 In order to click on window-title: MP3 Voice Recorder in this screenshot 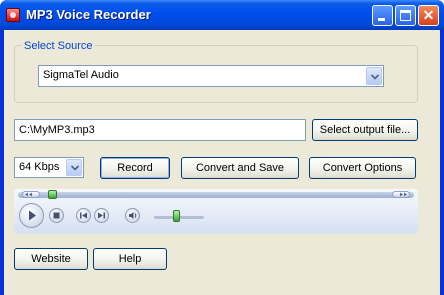, I will do `click(88, 14)`.